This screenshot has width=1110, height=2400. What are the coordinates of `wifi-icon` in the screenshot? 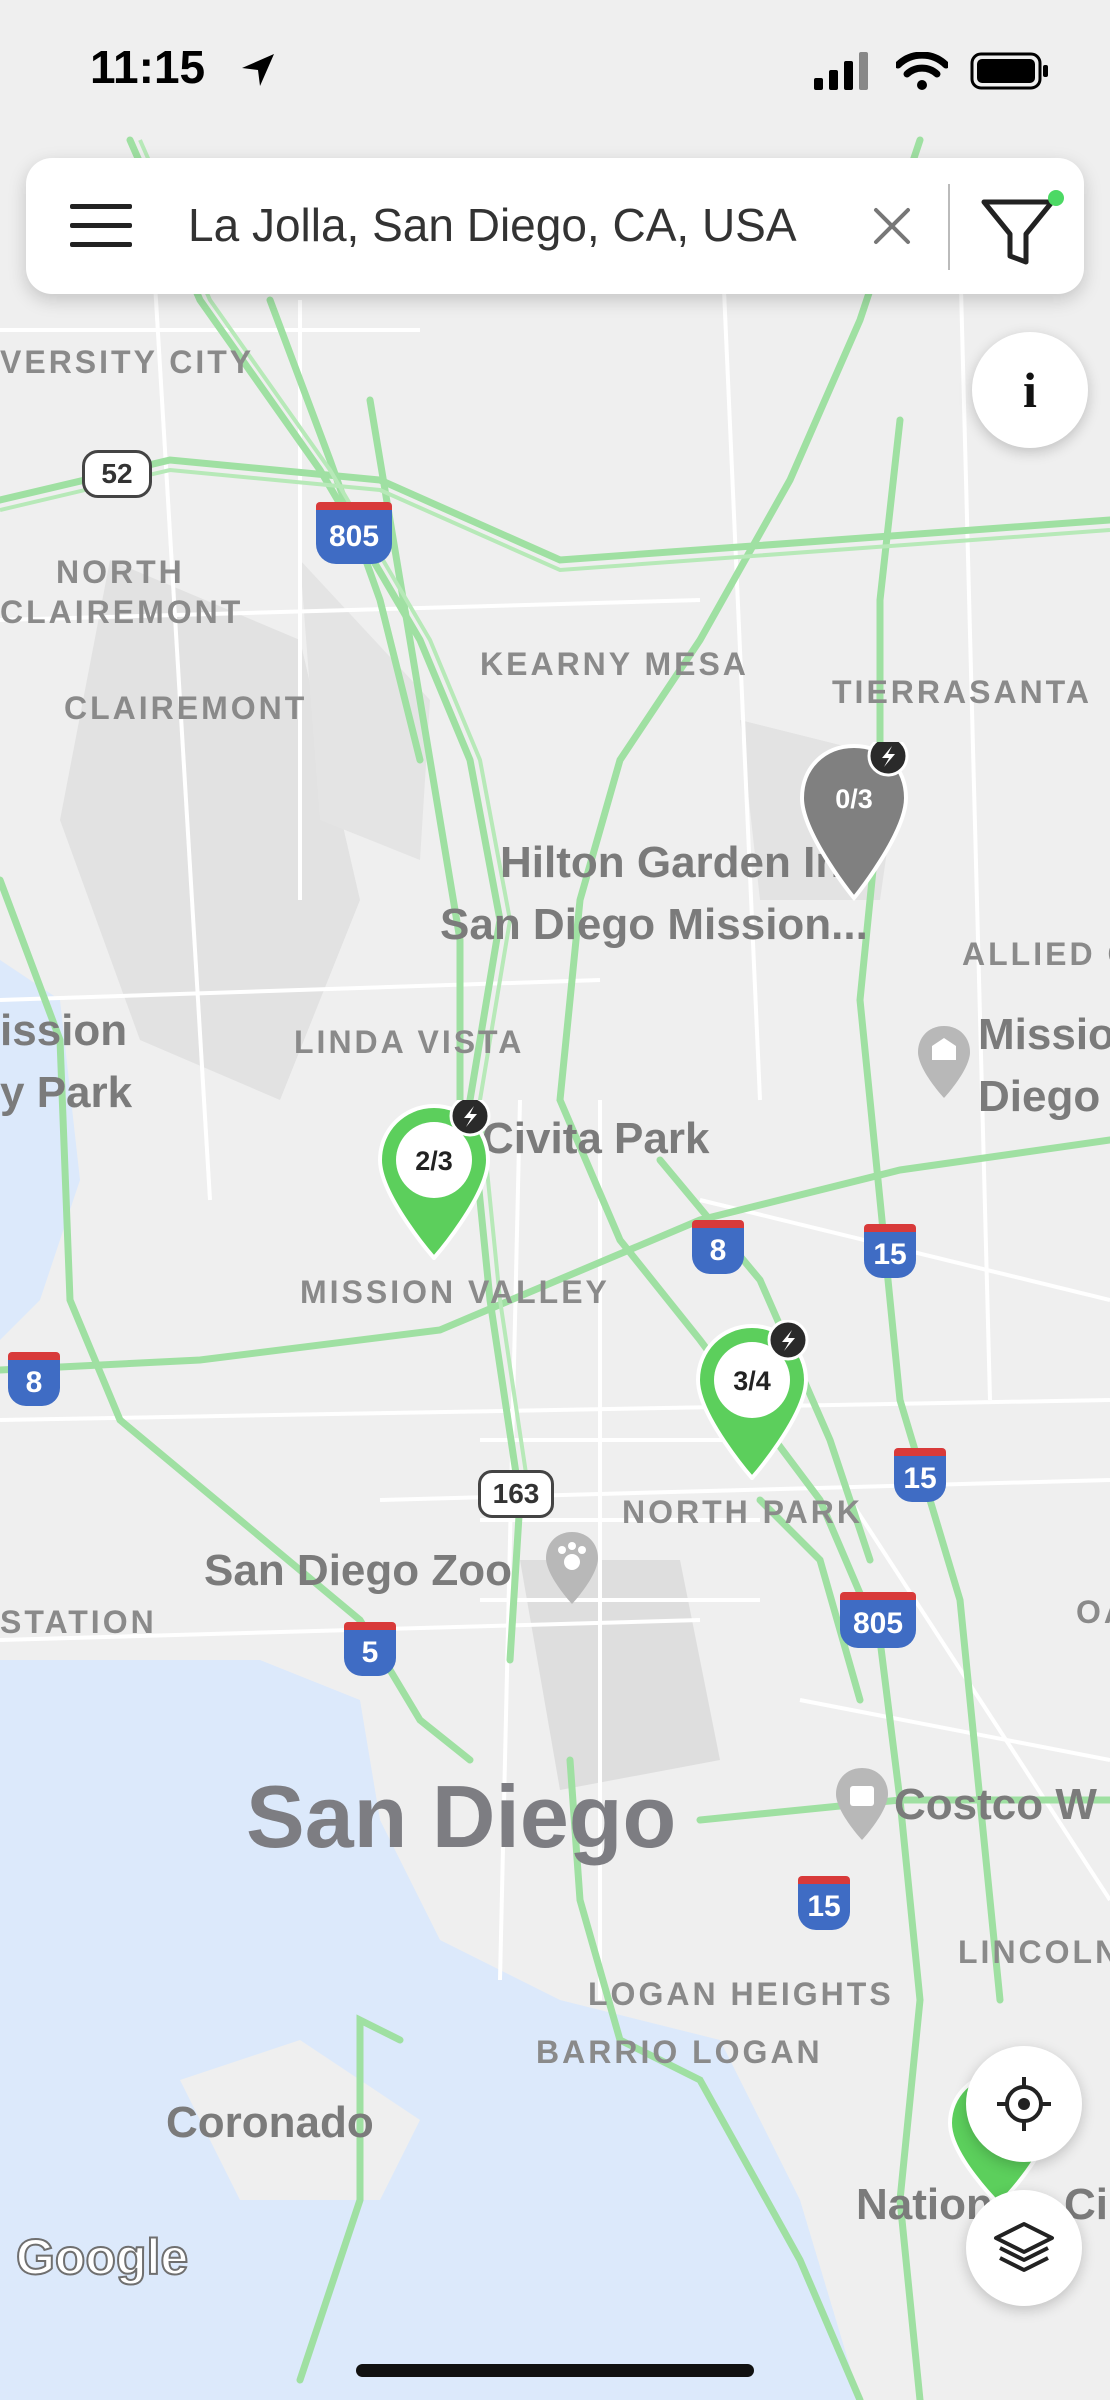 It's located at (922, 71).